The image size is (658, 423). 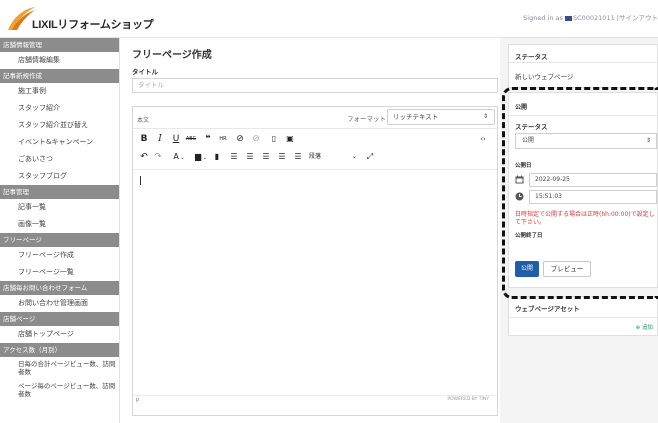 I want to click on publish-date-label: 公開日, so click(x=523, y=166).